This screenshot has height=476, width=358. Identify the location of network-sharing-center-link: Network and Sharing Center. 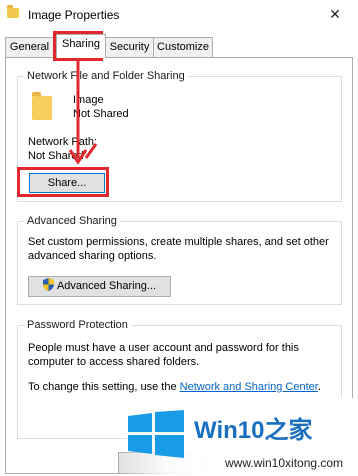
(249, 387).